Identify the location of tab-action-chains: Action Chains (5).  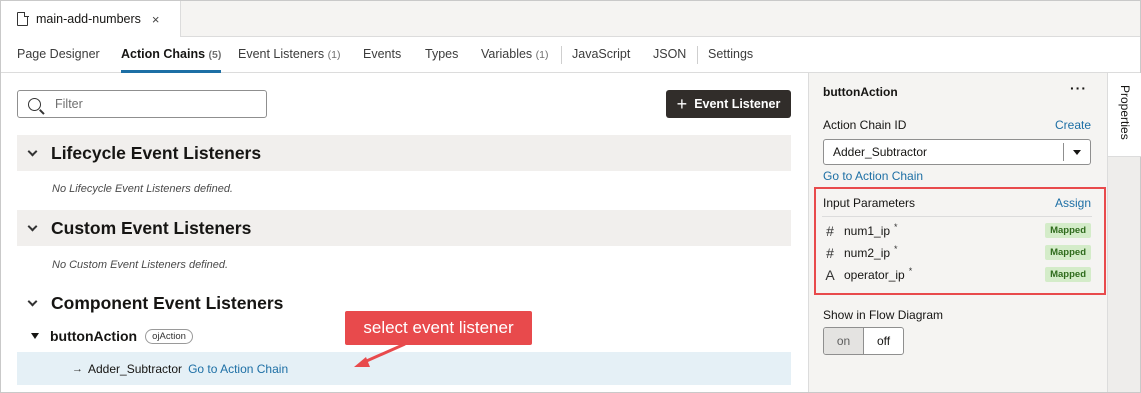
(171, 55).